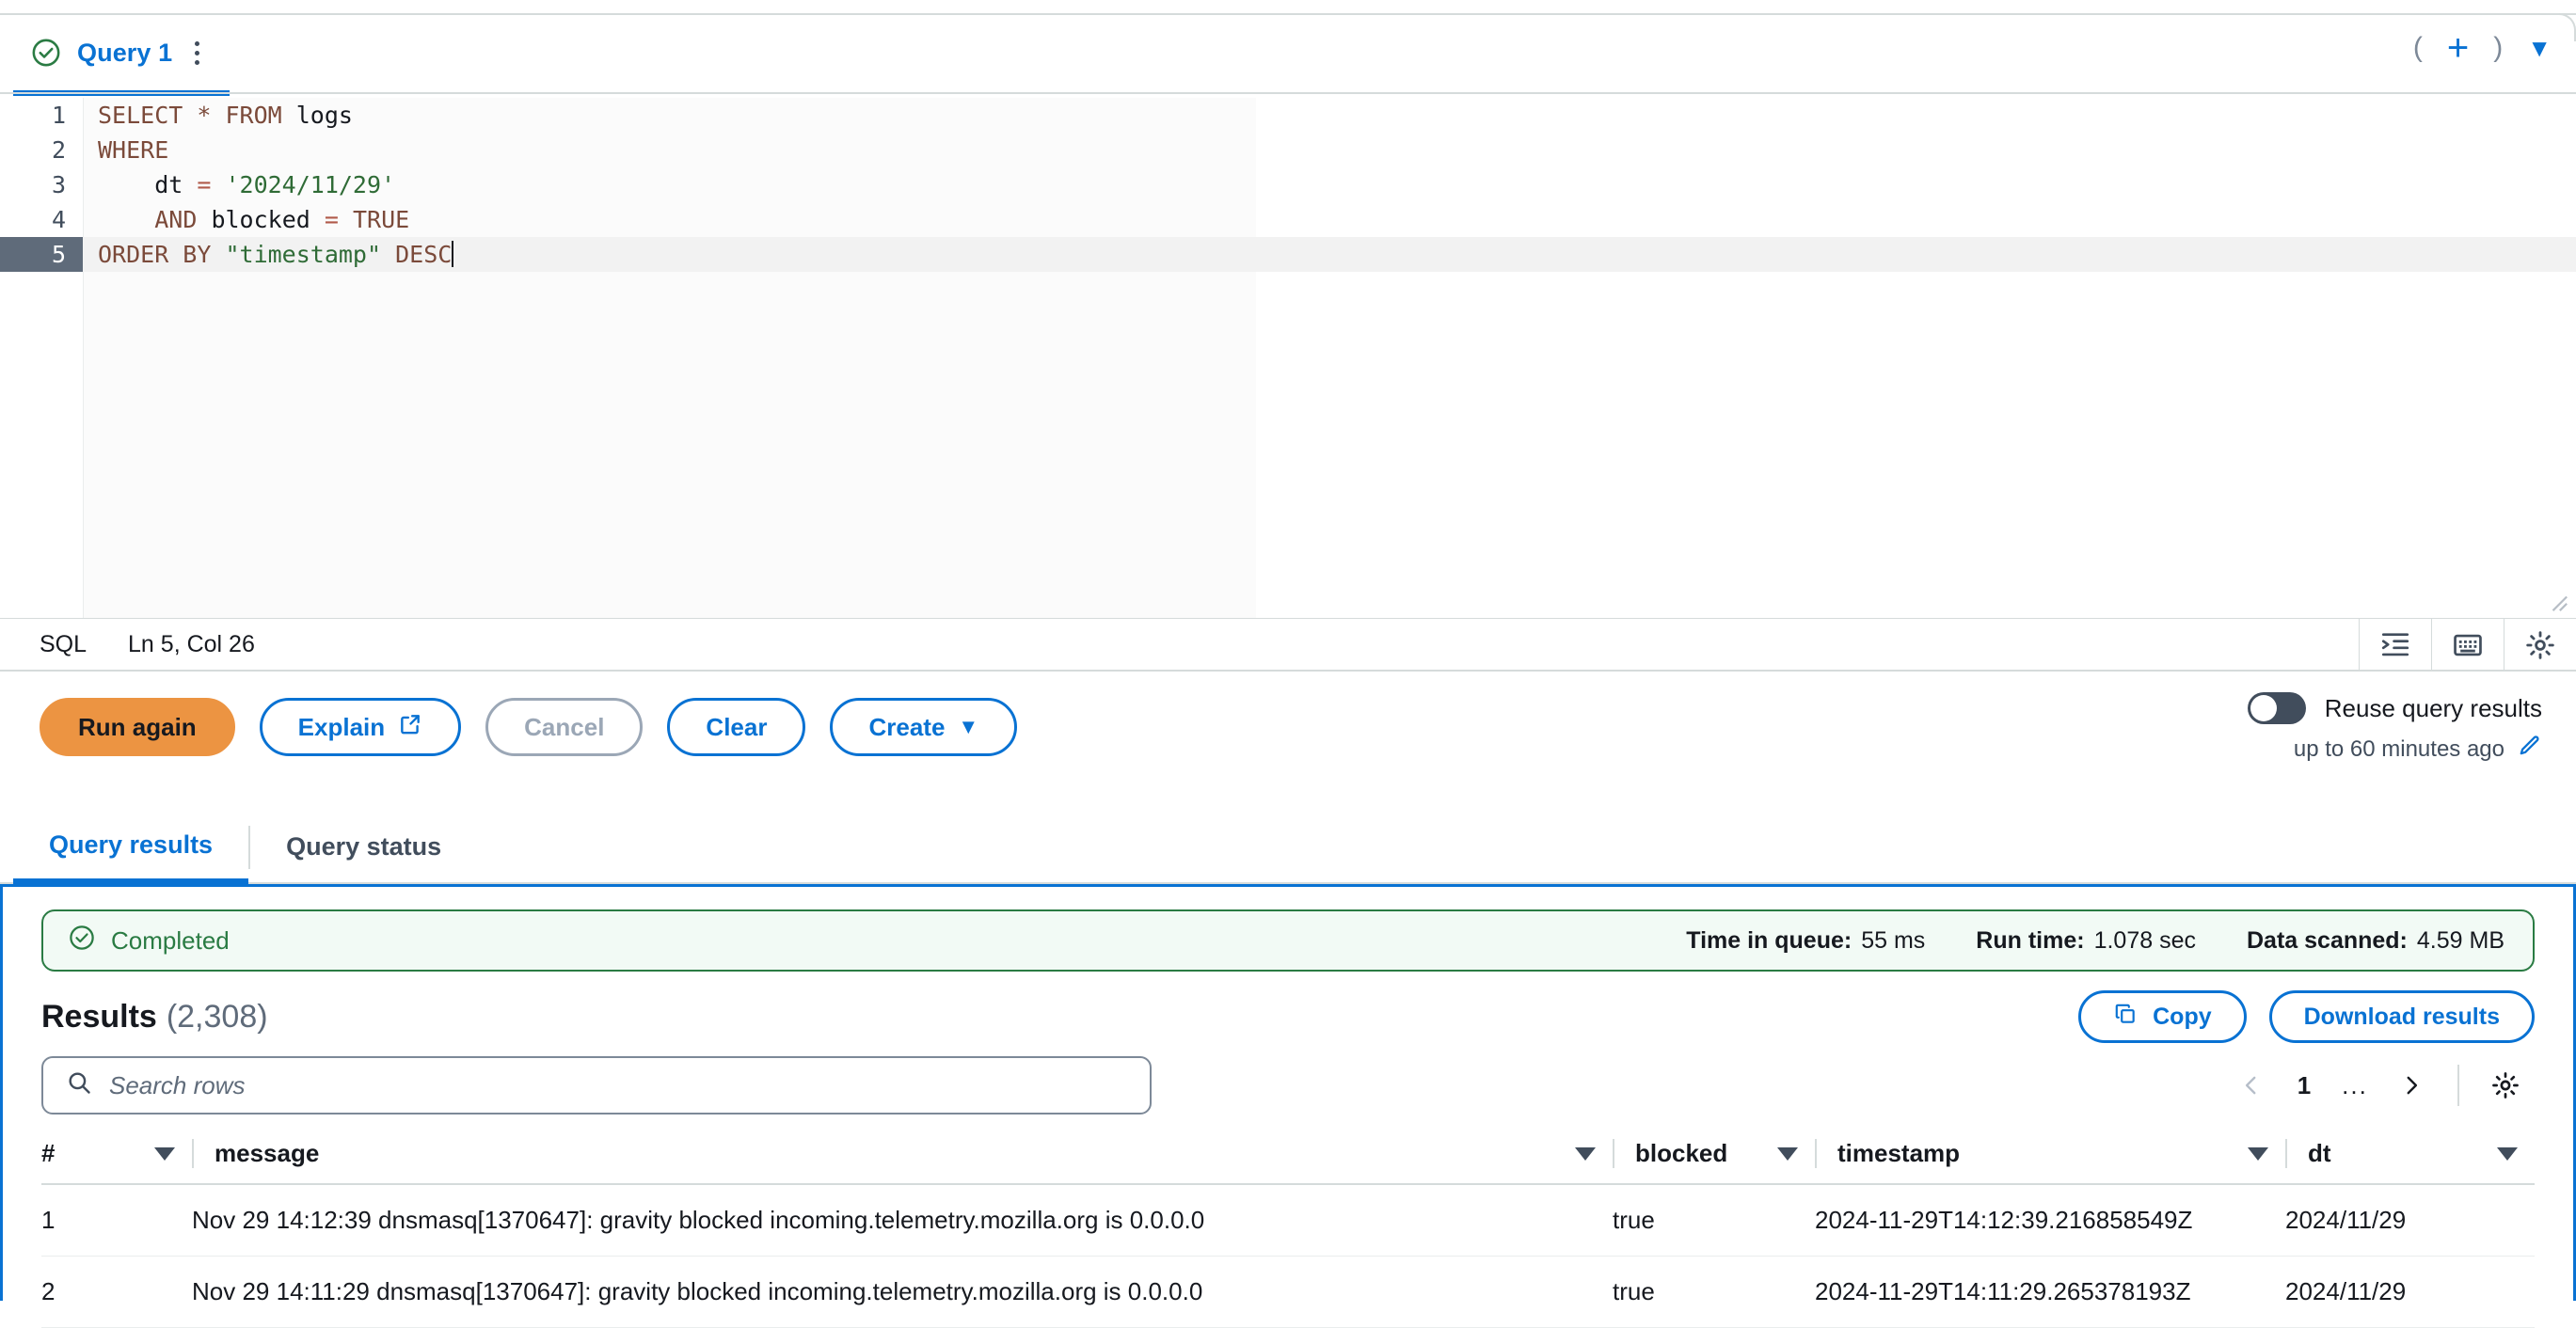 This screenshot has height=1328, width=2576. I want to click on results-count: (2,308), so click(217, 1016).